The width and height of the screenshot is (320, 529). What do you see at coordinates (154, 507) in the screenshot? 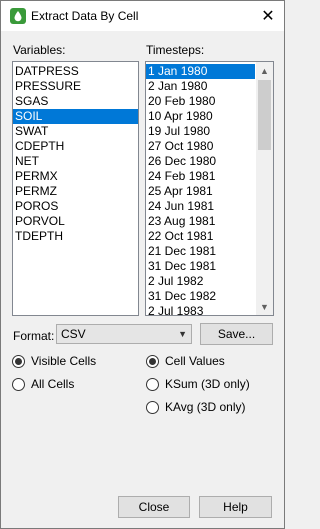
I see `close-button: Close` at bounding box center [154, 507].